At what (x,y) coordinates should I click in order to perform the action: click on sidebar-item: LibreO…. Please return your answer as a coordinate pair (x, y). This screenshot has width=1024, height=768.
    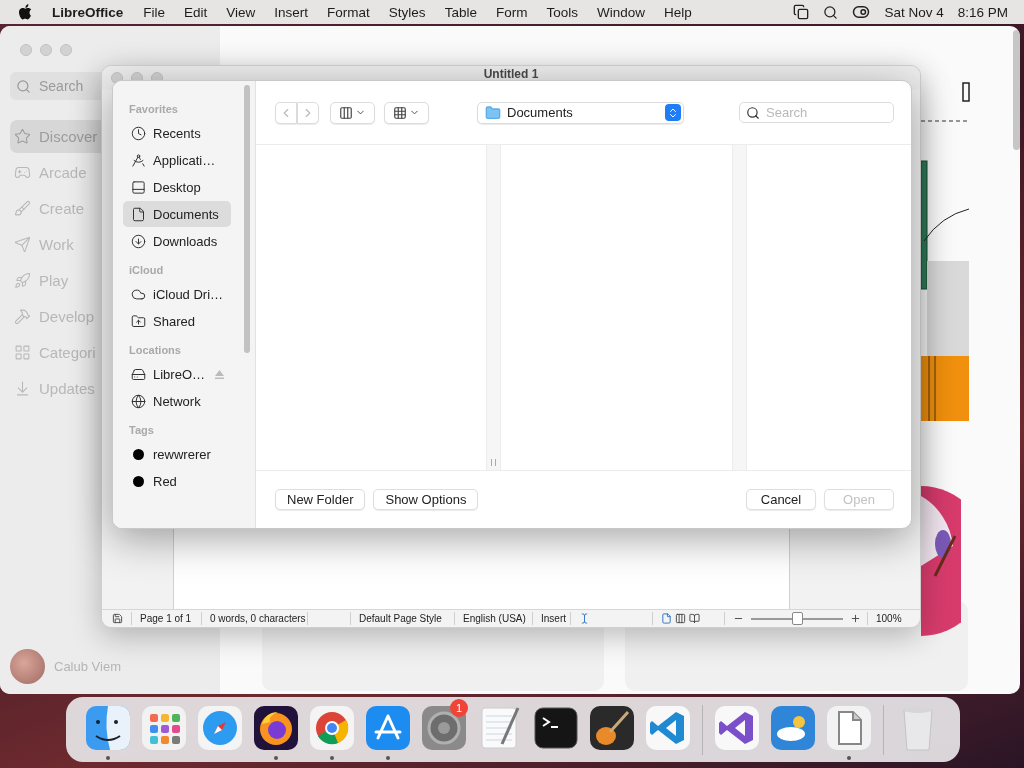
    Looking at the image, I should click on (177, 374).